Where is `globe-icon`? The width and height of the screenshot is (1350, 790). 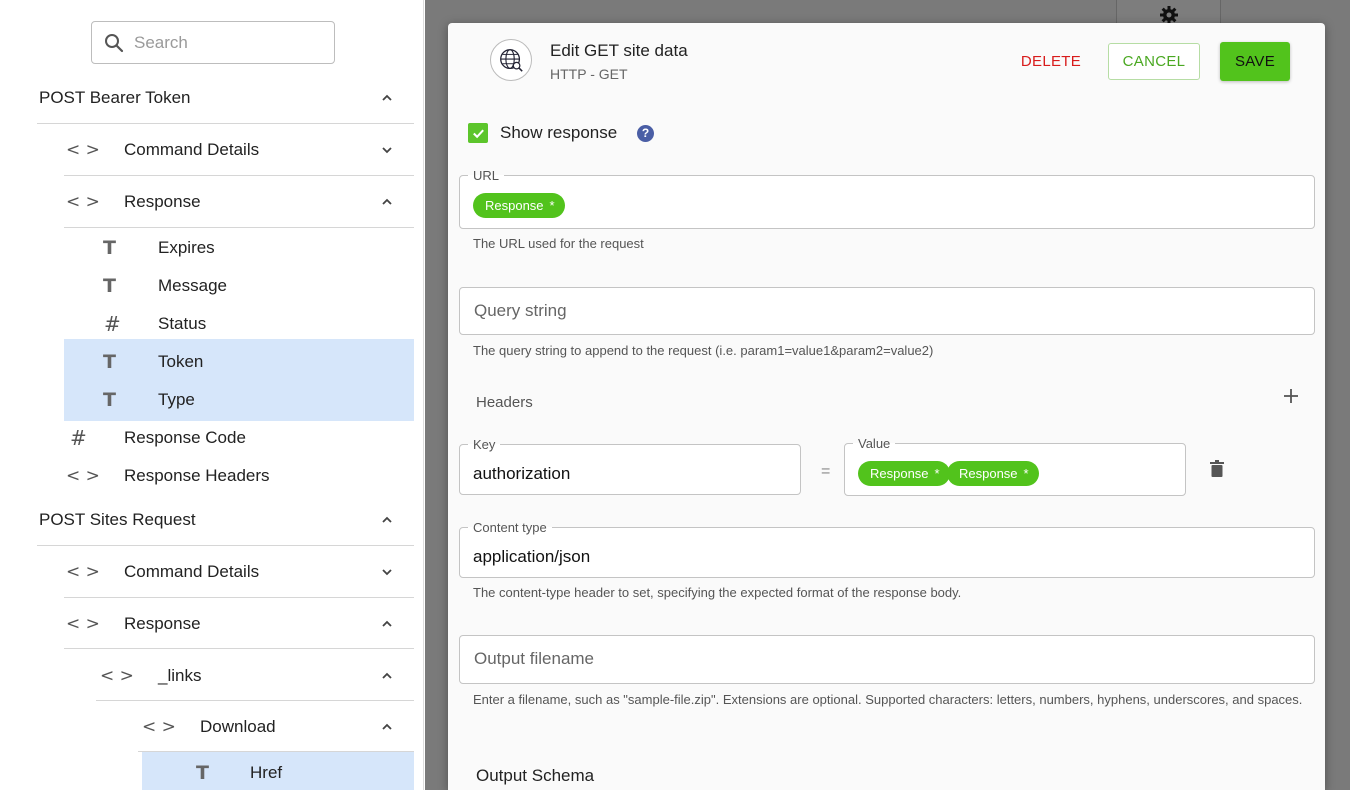 globe-icon is located at coordinates (511, 60).